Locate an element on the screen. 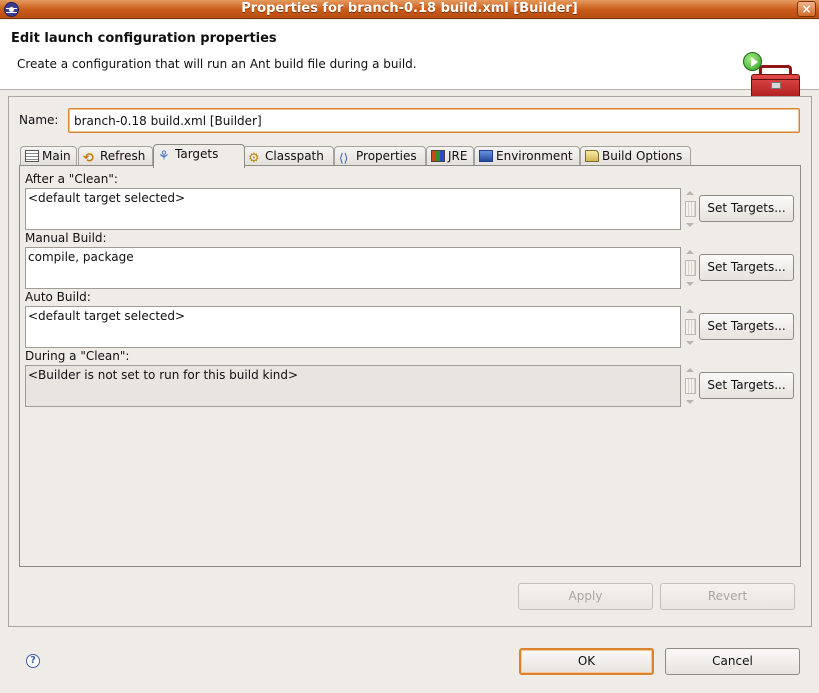 This screenshot has width=819, height=693. tab-label: Classpath is located at coordinates (294, 156).